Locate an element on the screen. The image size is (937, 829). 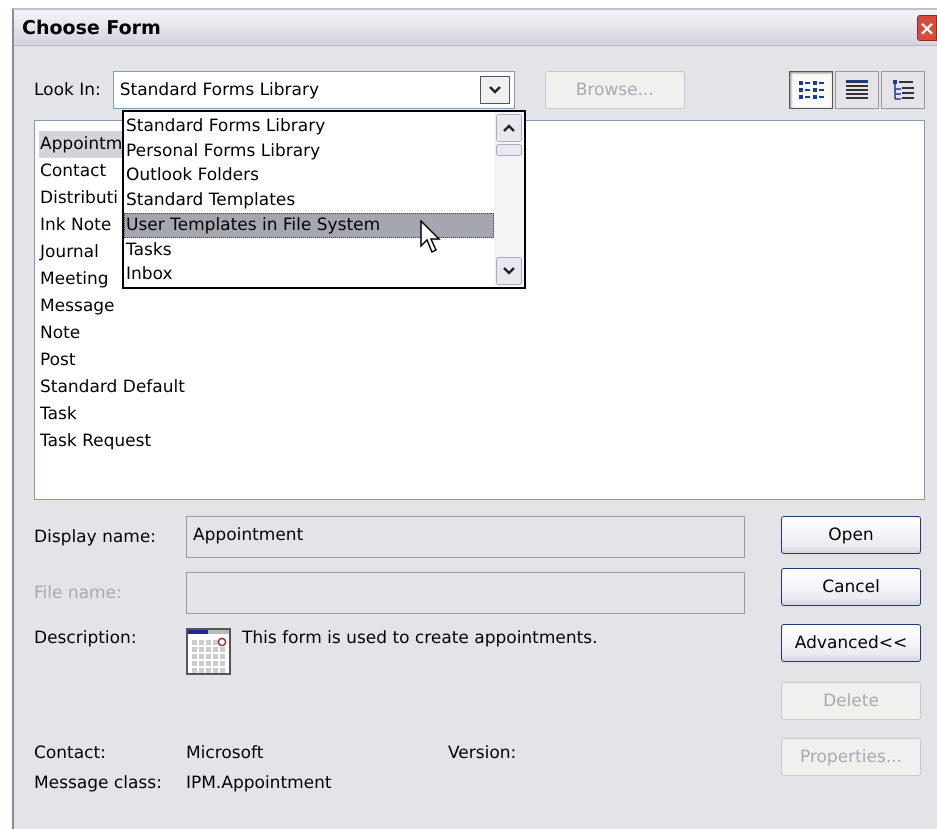
dropdown-option: Standard Templates is located at coordinates (309, 200).